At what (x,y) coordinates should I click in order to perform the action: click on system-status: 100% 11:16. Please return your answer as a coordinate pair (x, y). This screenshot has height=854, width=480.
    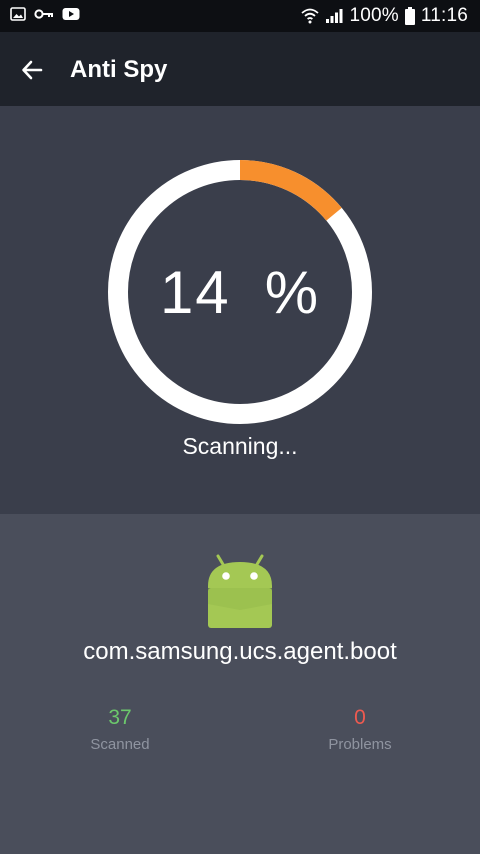
    Looking at the image, I should click on (384, 16).